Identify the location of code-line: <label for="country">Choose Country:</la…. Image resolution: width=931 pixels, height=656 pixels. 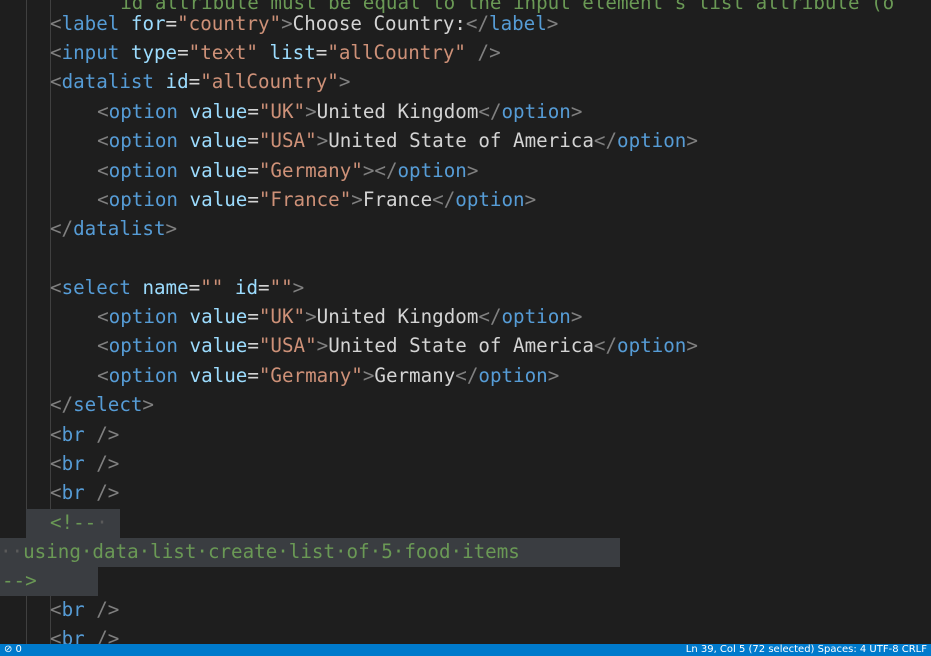
(304, 23).